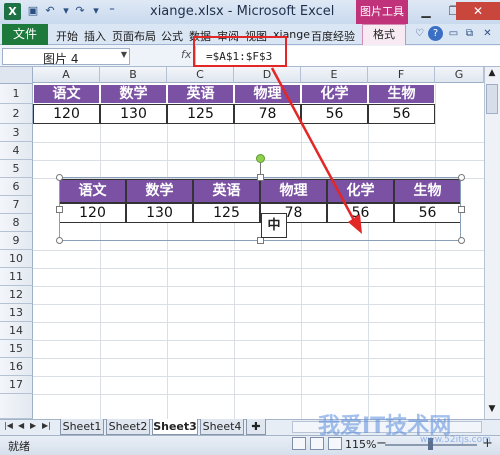 The image size is (500, 455). What do you see at coordinates (175, 427) in the screenshot?
I see `sheet-tab-3: Sheet3` at bounding box center [175, 427].